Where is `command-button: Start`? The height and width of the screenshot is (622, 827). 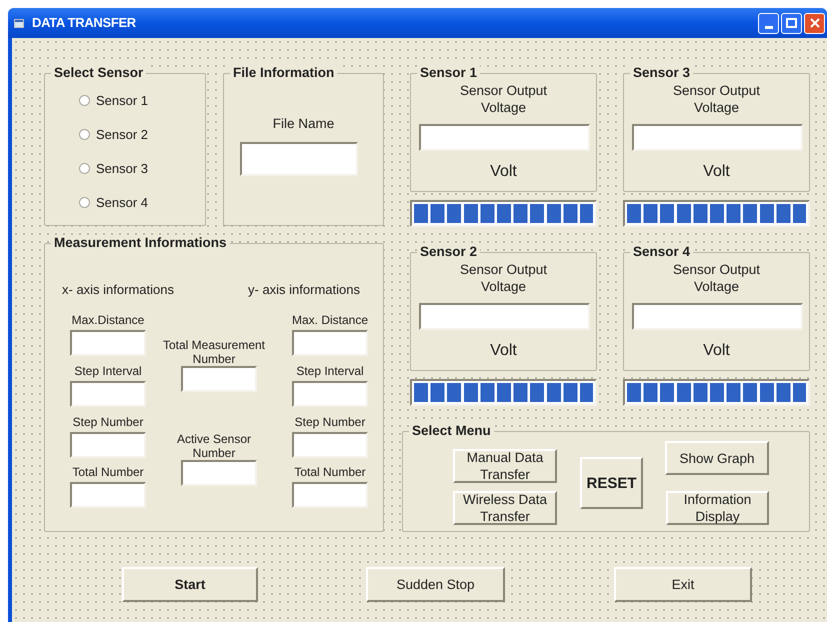
command-button: Start is located at coordinates (190, 584).